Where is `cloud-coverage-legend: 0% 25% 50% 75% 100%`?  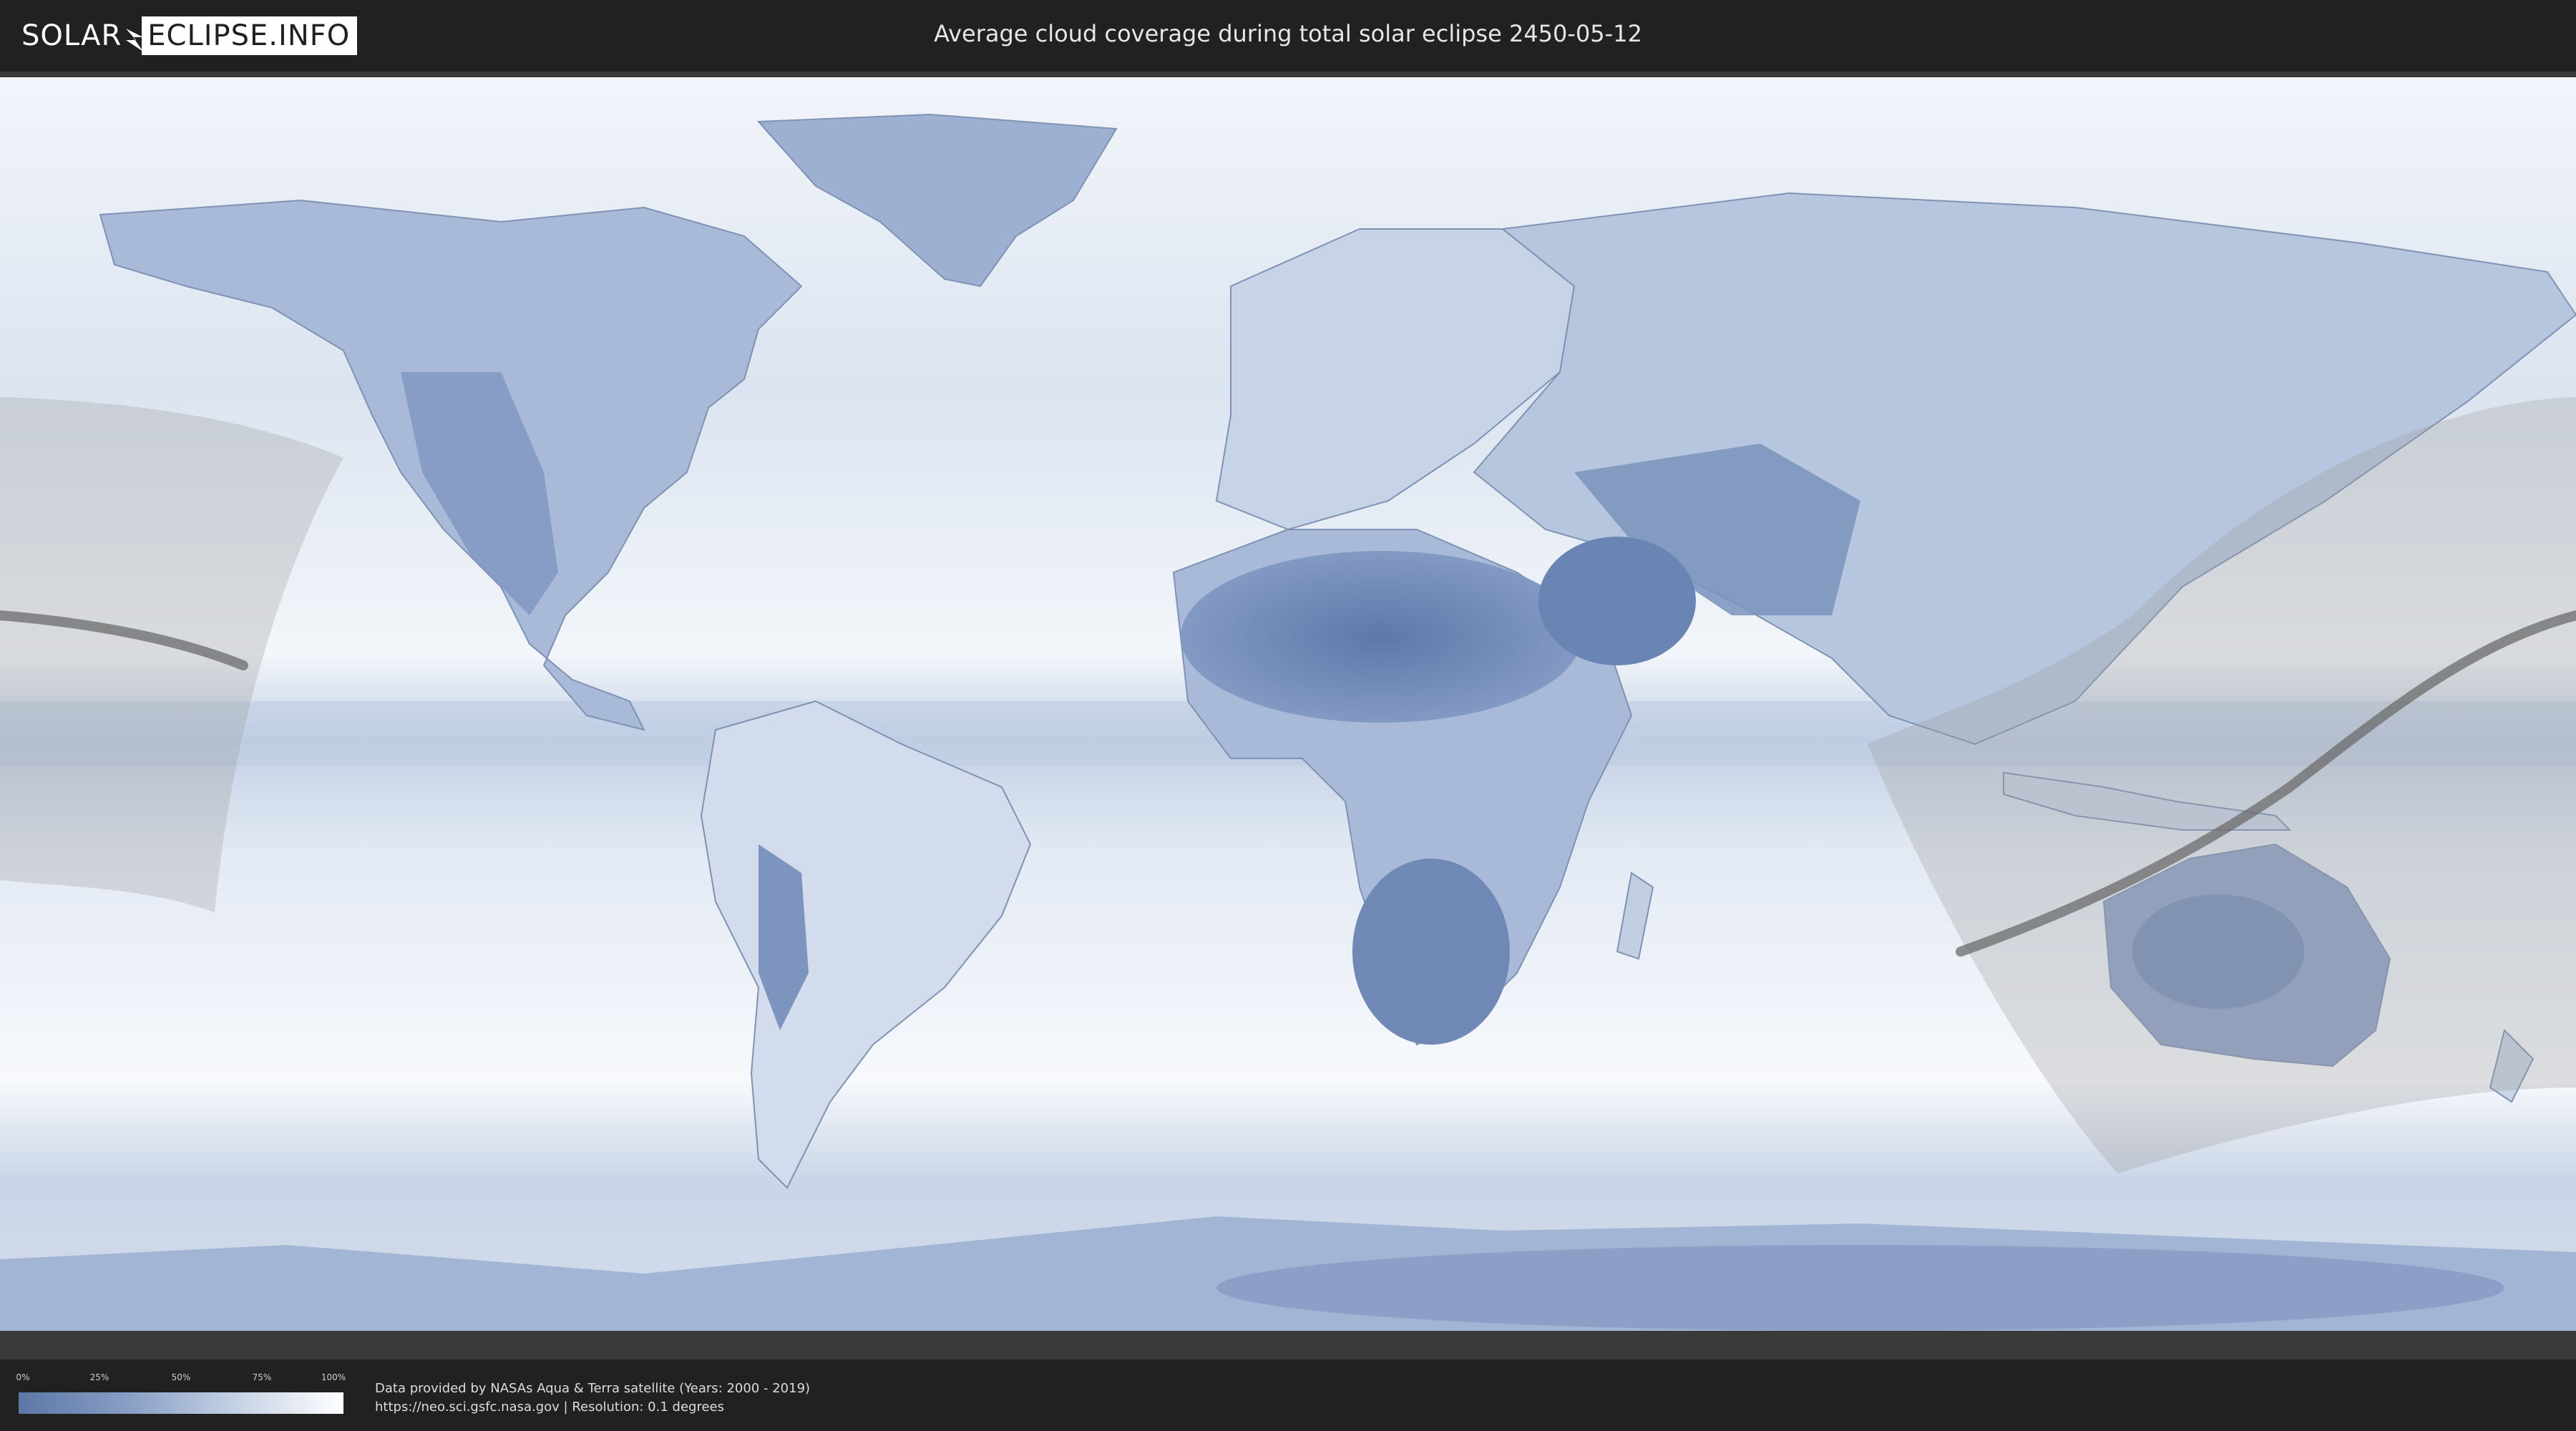 cloud-coverage-legend: 0% 25% 50% 75% 100% is located at coordinates (181, 1394).